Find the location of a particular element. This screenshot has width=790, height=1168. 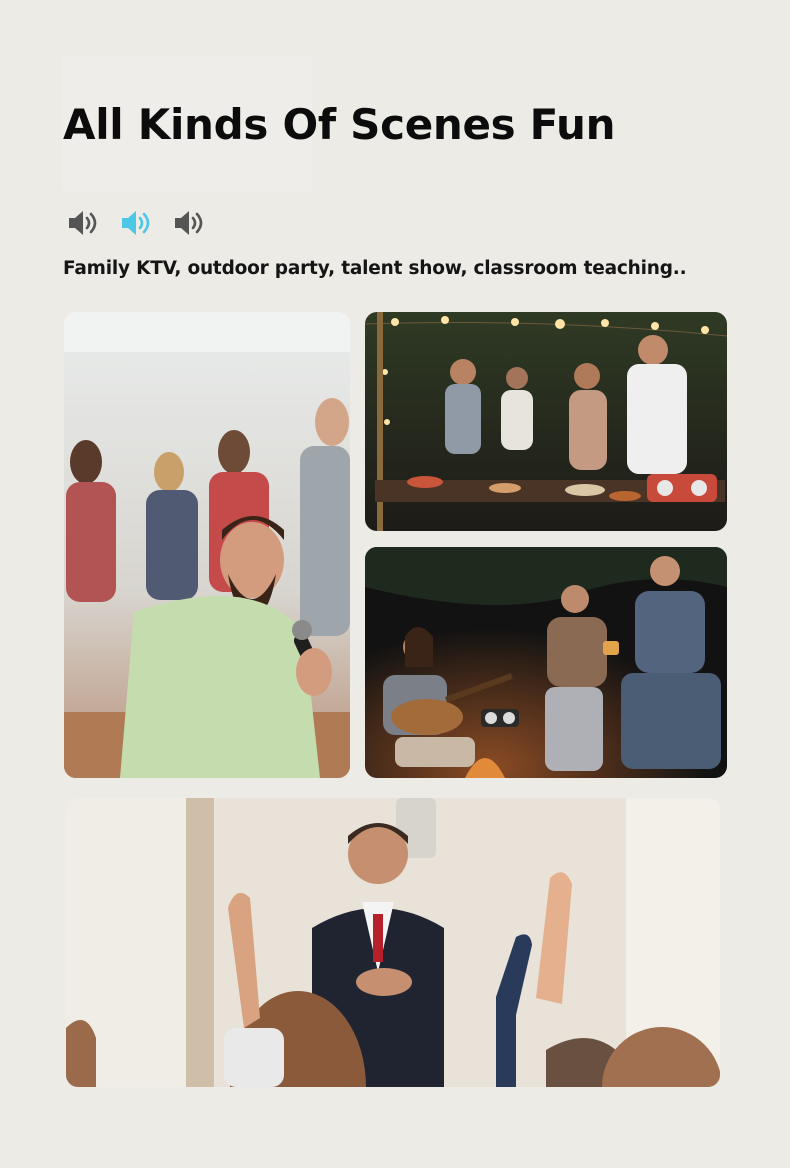

campfire-gathering-photo is located at coordinates (546, 662).